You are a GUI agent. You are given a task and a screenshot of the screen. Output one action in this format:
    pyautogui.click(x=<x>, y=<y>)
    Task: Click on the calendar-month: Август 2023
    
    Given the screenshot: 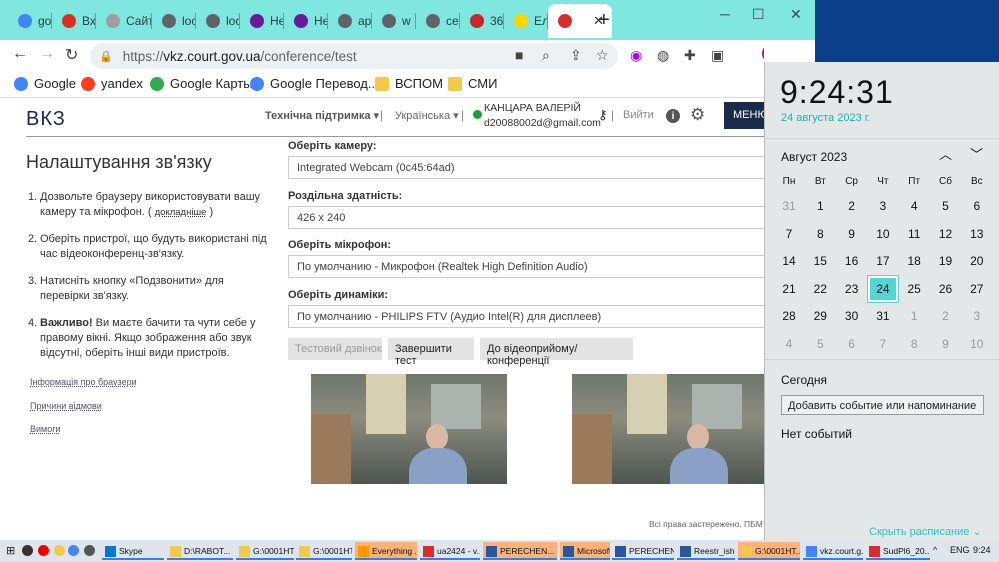 What is the action you would take?
    pyautogui.click(x=814, y=157)
    